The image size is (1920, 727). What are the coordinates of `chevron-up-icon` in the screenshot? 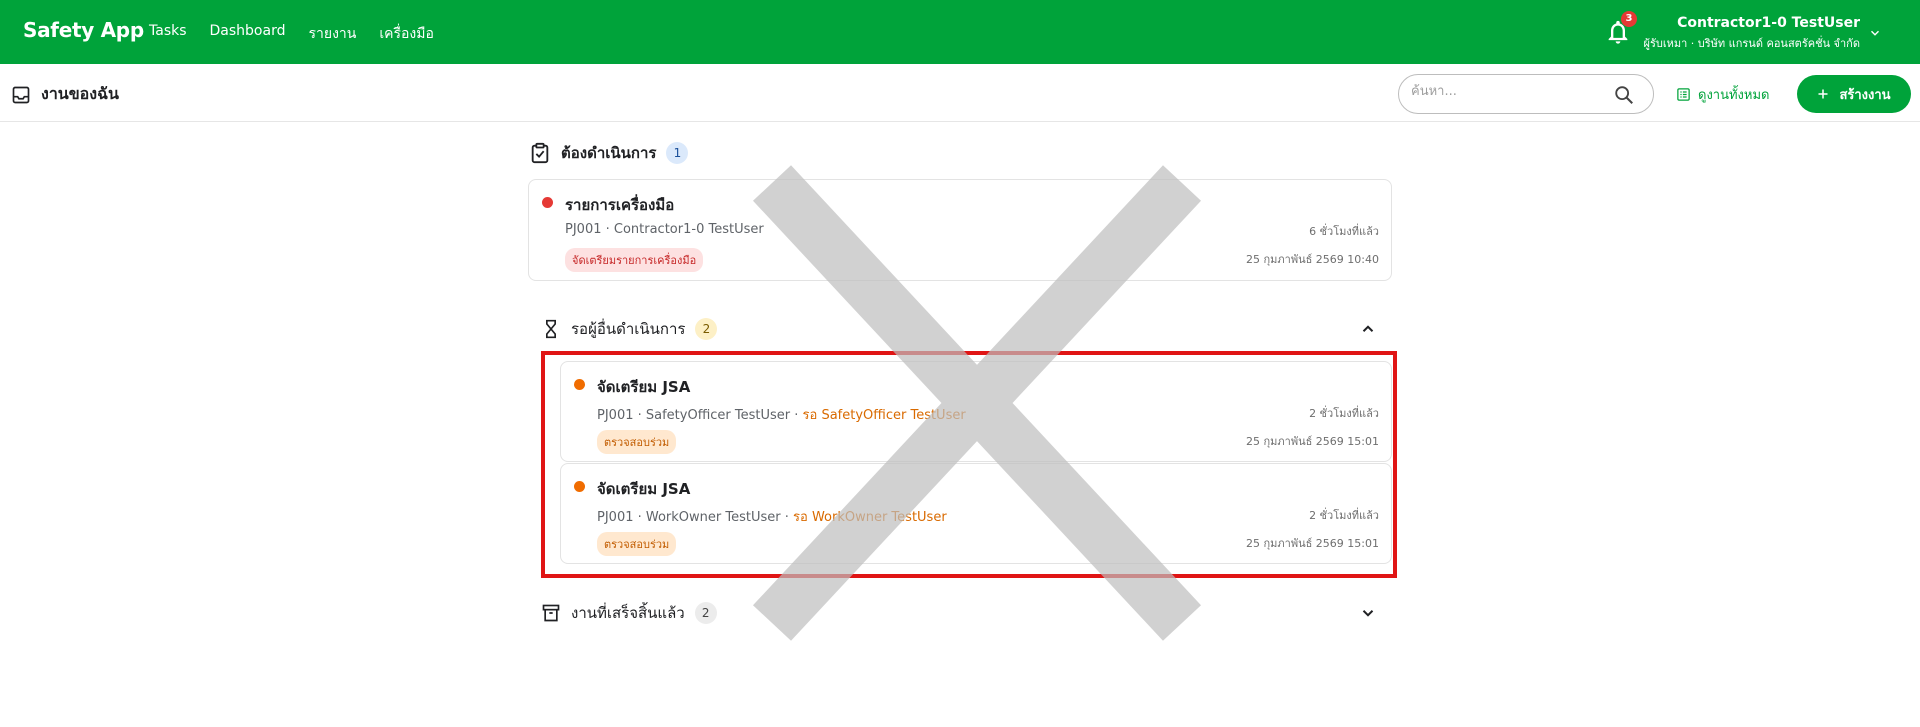 It's located at (1368, 329).